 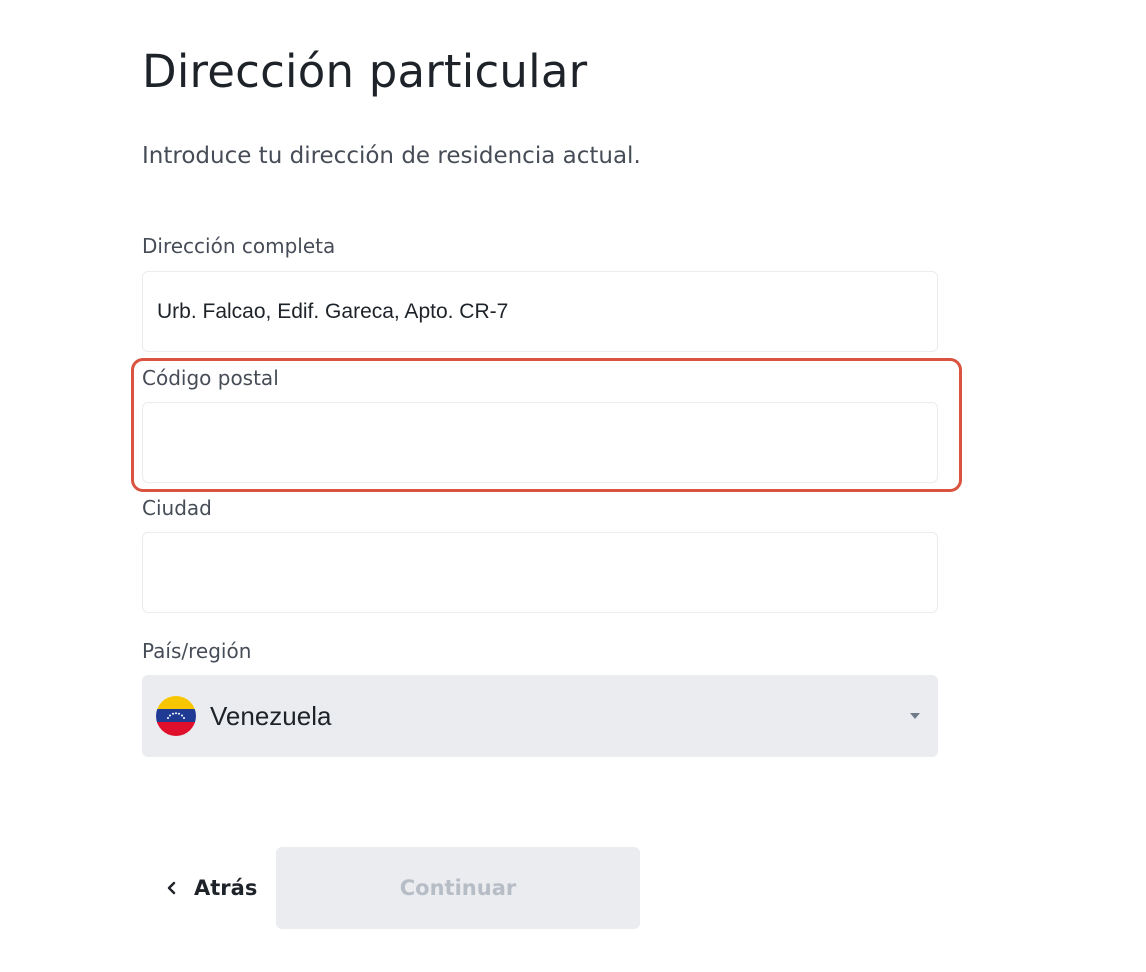 I want to click on continue-button: Continuar, so click(x=458, y=888).